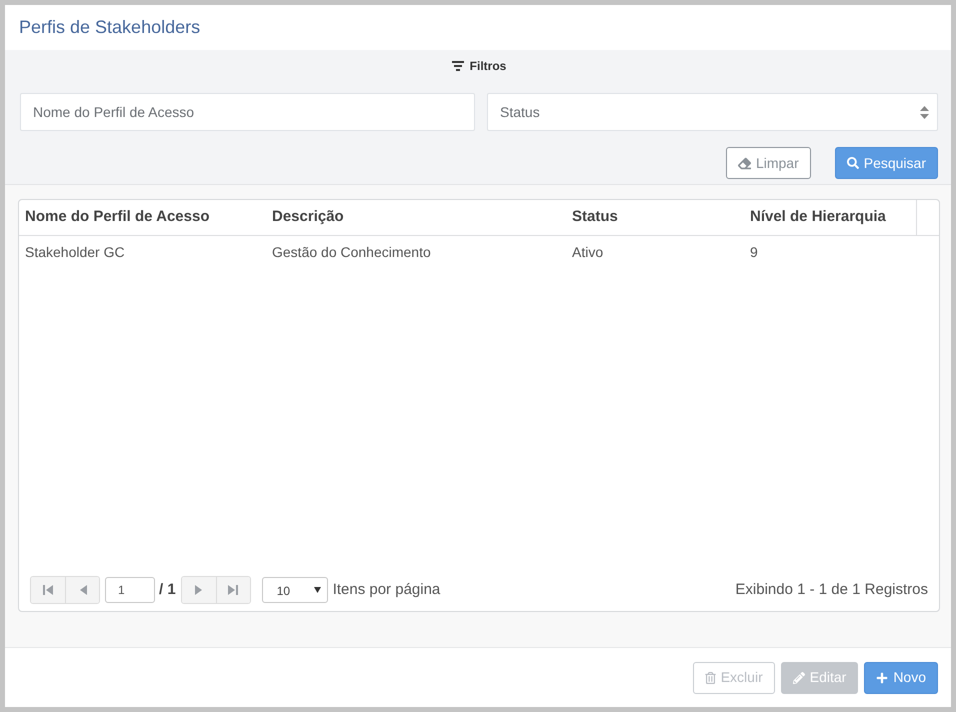  What do you see at coordinates (882, 678) in the screenshot?
I see `plus-icon` at bounding box center [882, 678].